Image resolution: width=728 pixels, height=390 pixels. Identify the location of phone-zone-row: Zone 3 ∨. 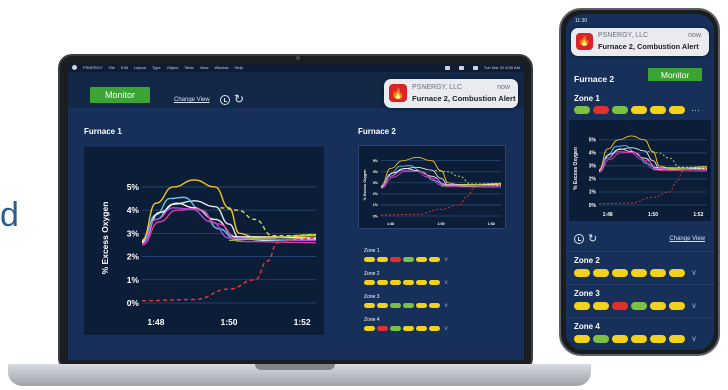
(635, 299).